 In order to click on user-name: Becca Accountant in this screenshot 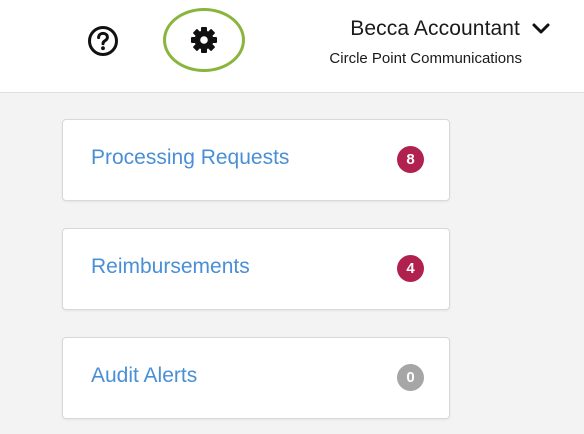, I will do `click(435, 29)`.